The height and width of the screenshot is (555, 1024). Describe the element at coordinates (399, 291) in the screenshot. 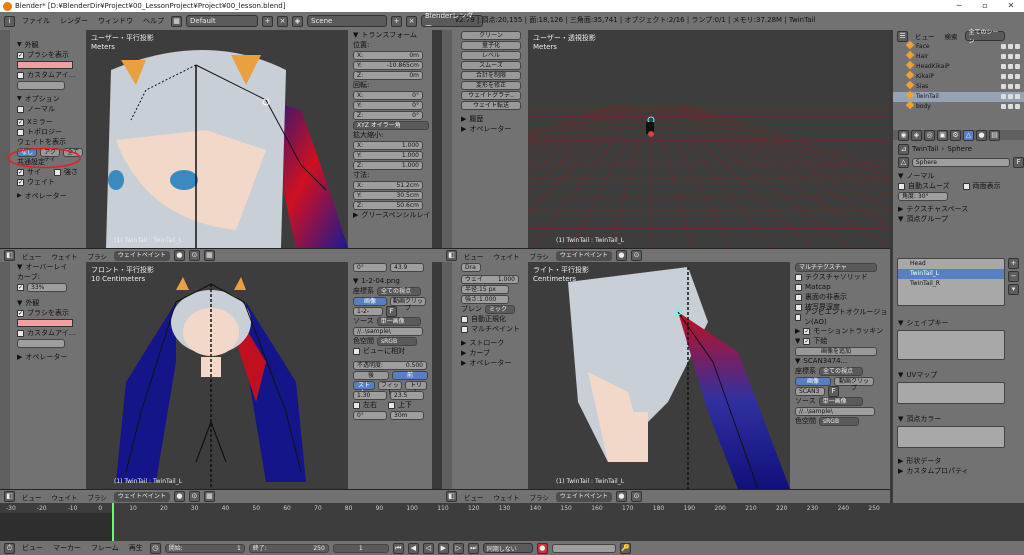

I see `bg-coord-select: 全ての視点` at that location.